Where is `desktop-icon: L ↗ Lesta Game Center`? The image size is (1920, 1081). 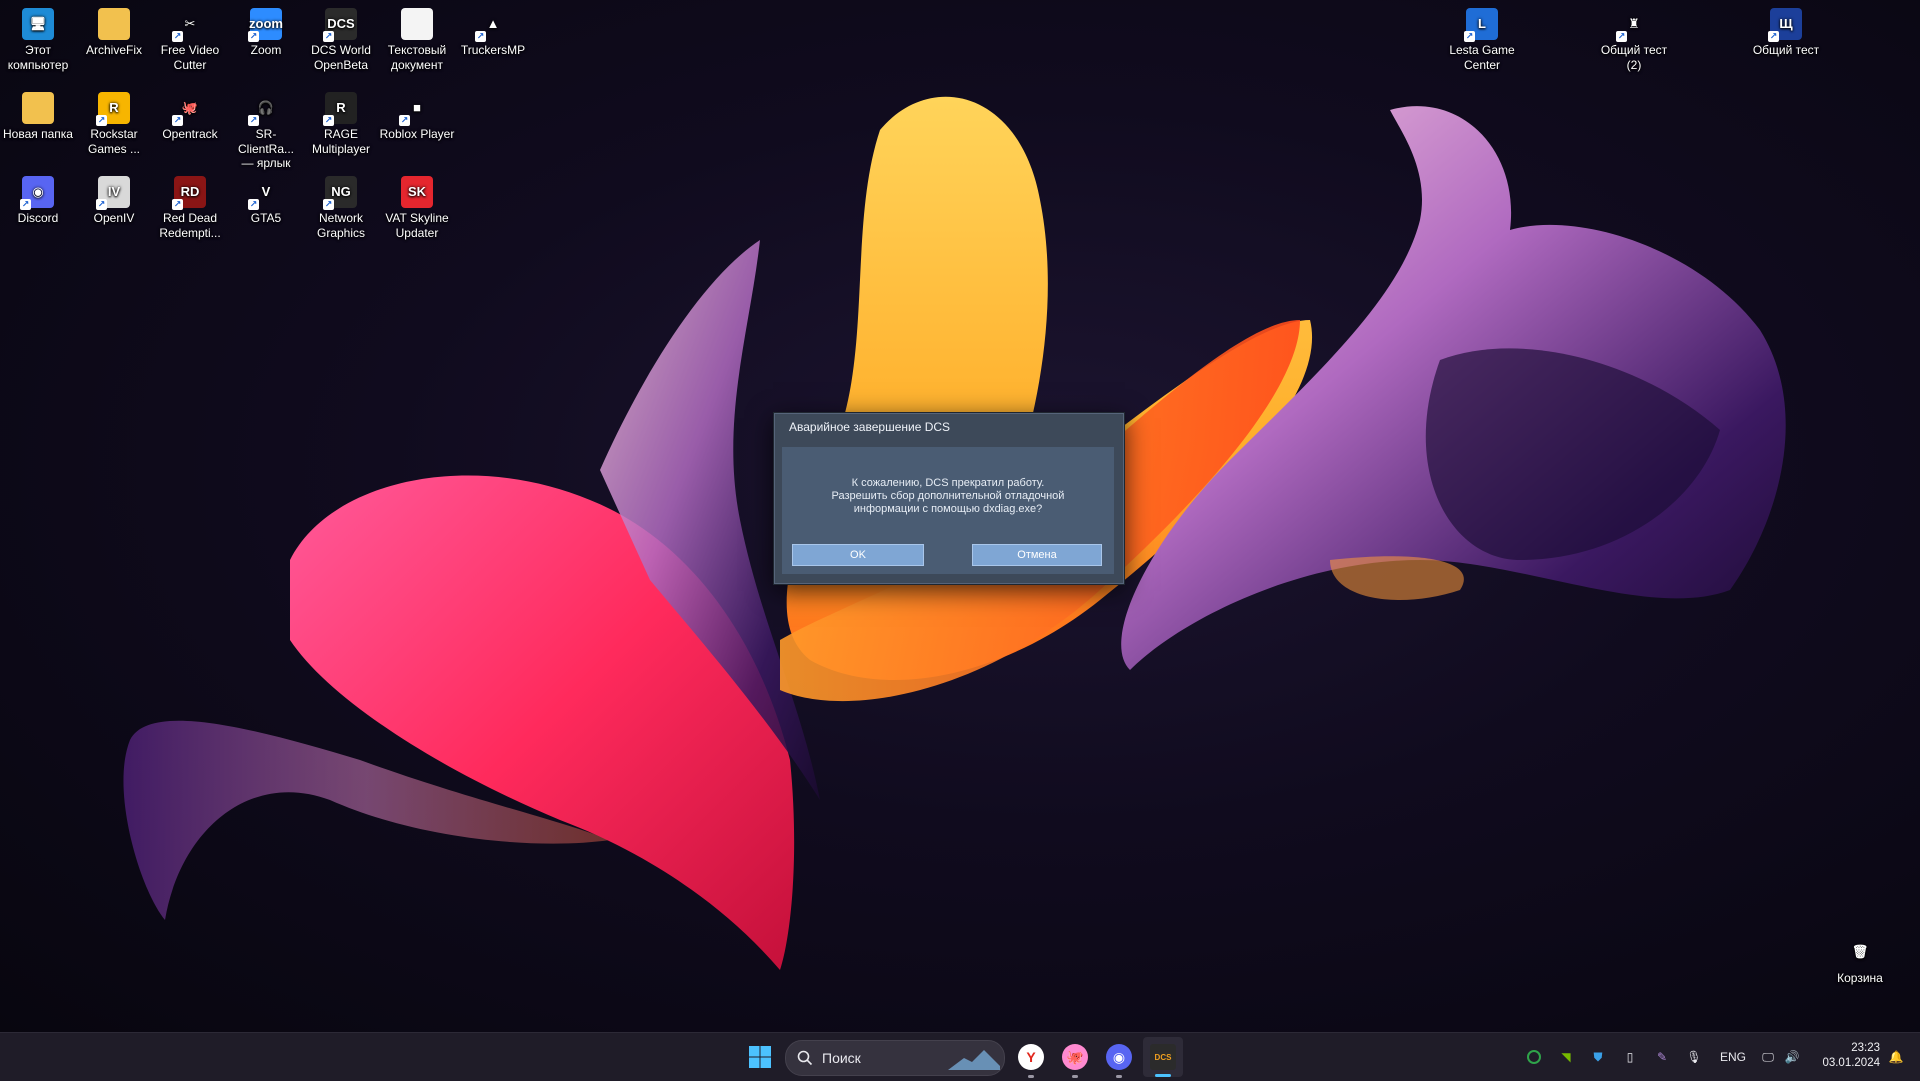 desktop-icon: L ↗ Lesta Game Center is located at coordinates (1482, 40).